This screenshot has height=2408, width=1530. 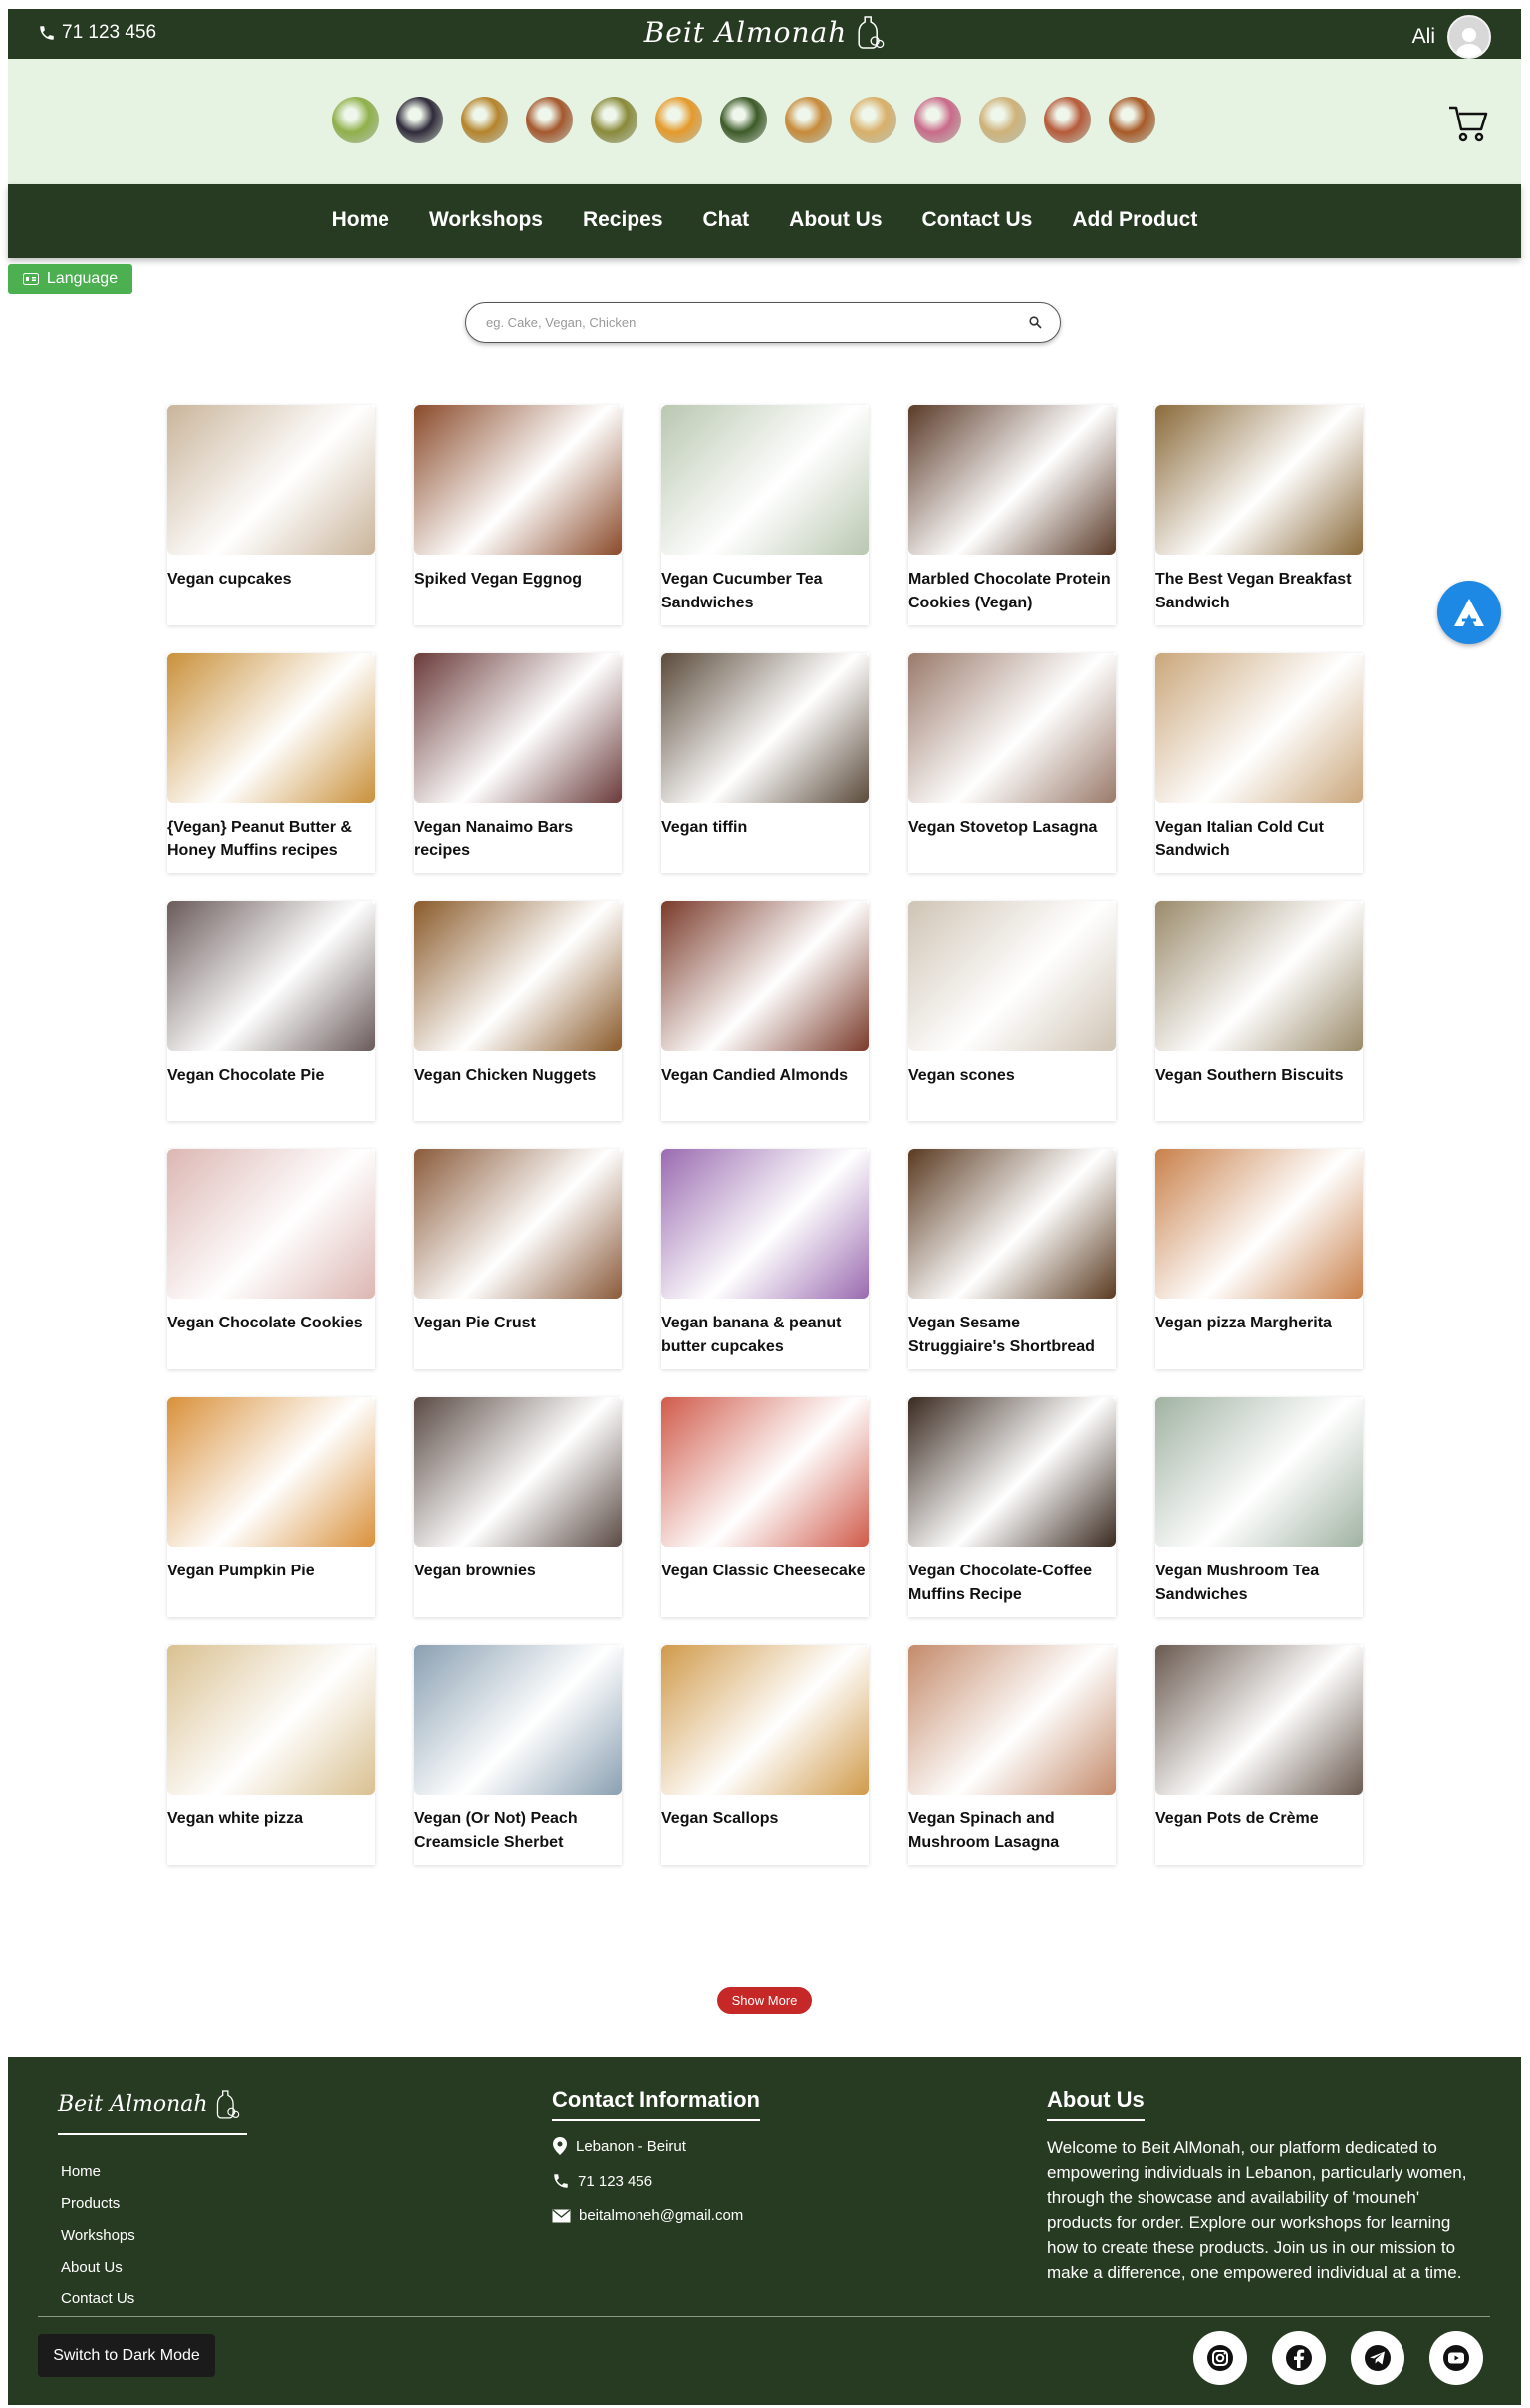 I want to click on recipe-card: Vegan Nanaimo Bars recipes, so click(x=518, y=763).